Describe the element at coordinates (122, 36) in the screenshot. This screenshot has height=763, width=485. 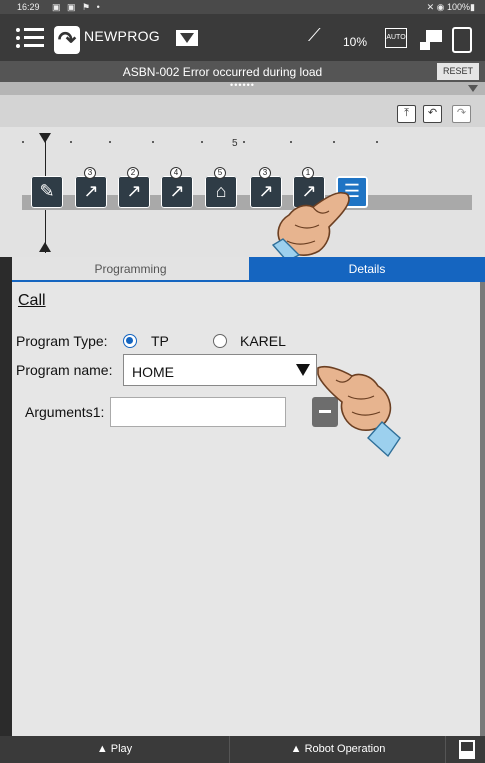
I see `program-name-title: NEWPROG` at that location.